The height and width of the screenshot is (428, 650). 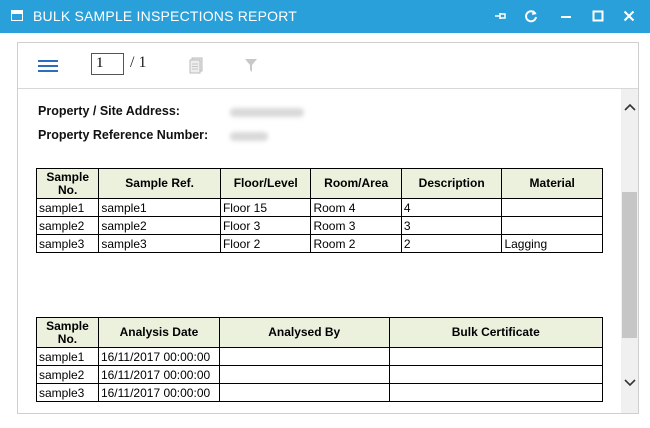 I want to click on refresh-icon, so click(x=531, y=16).